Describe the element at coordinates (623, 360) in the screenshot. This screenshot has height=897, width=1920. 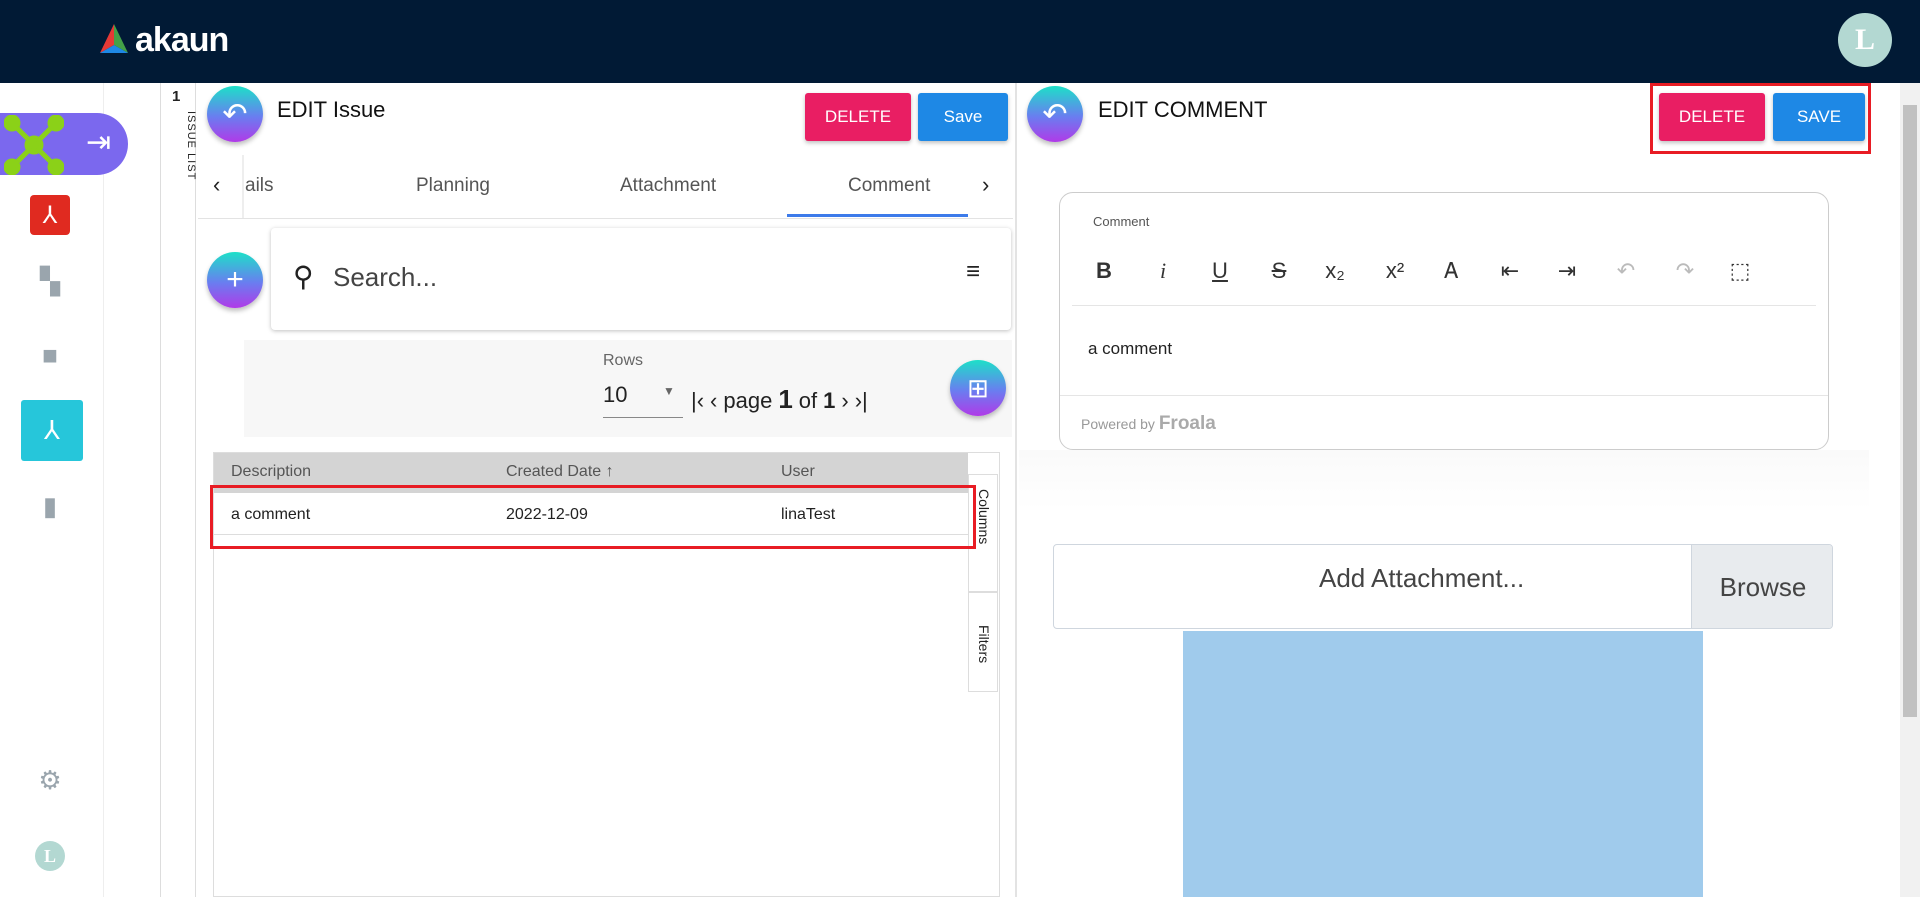
I see `rows-label: Rows` at that location.